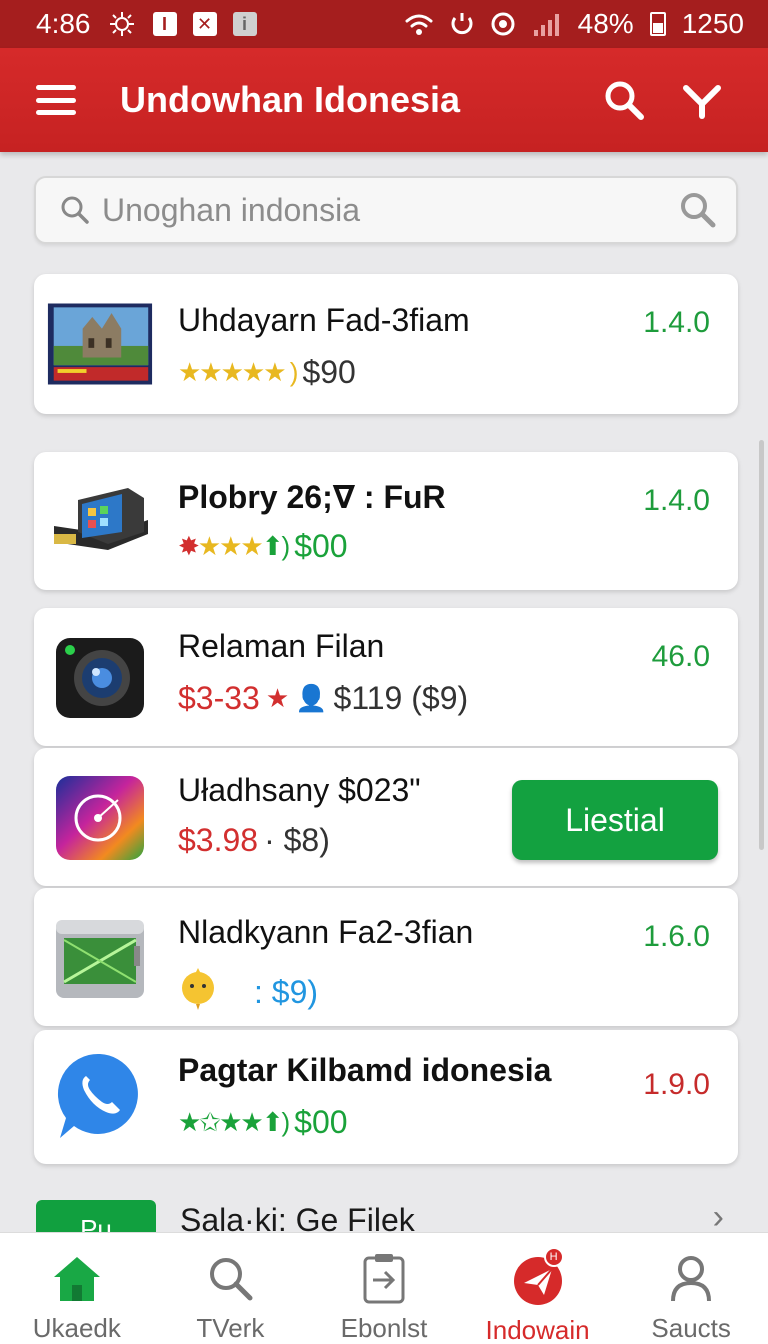 The width and height of the screenshot is (768, 1344). I want to click on nav-label: TVerk, so click(230, 1328).